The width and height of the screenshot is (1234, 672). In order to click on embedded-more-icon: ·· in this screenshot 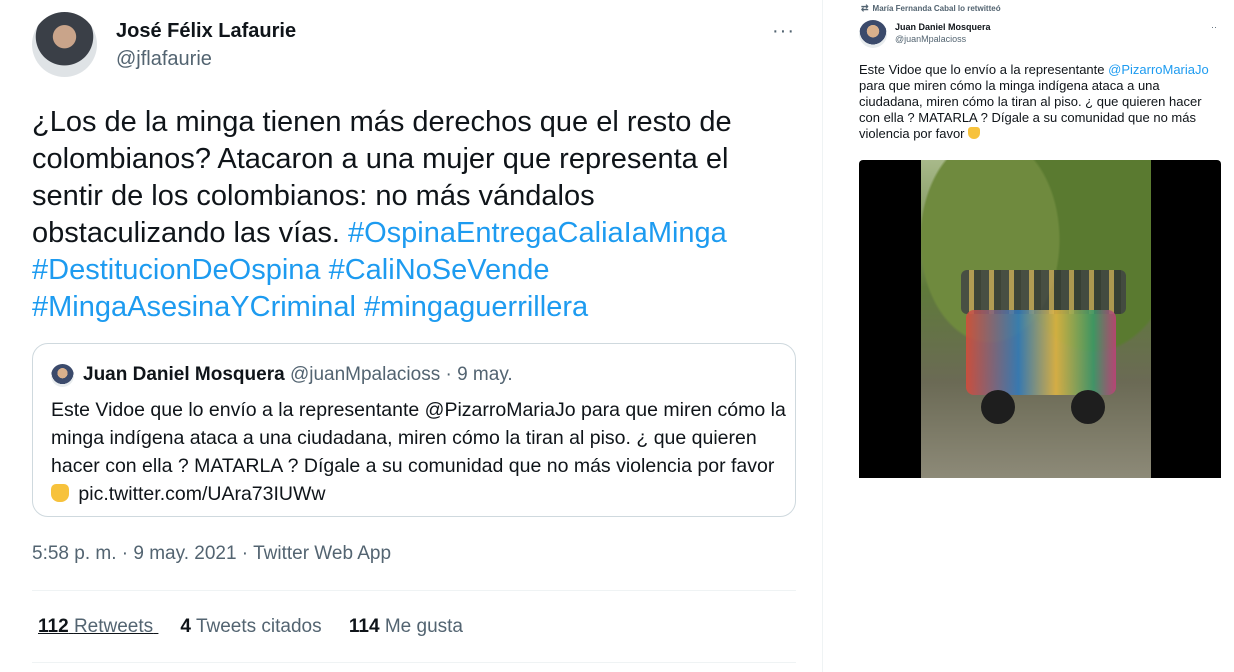, I will do `click(1214, 27)`.